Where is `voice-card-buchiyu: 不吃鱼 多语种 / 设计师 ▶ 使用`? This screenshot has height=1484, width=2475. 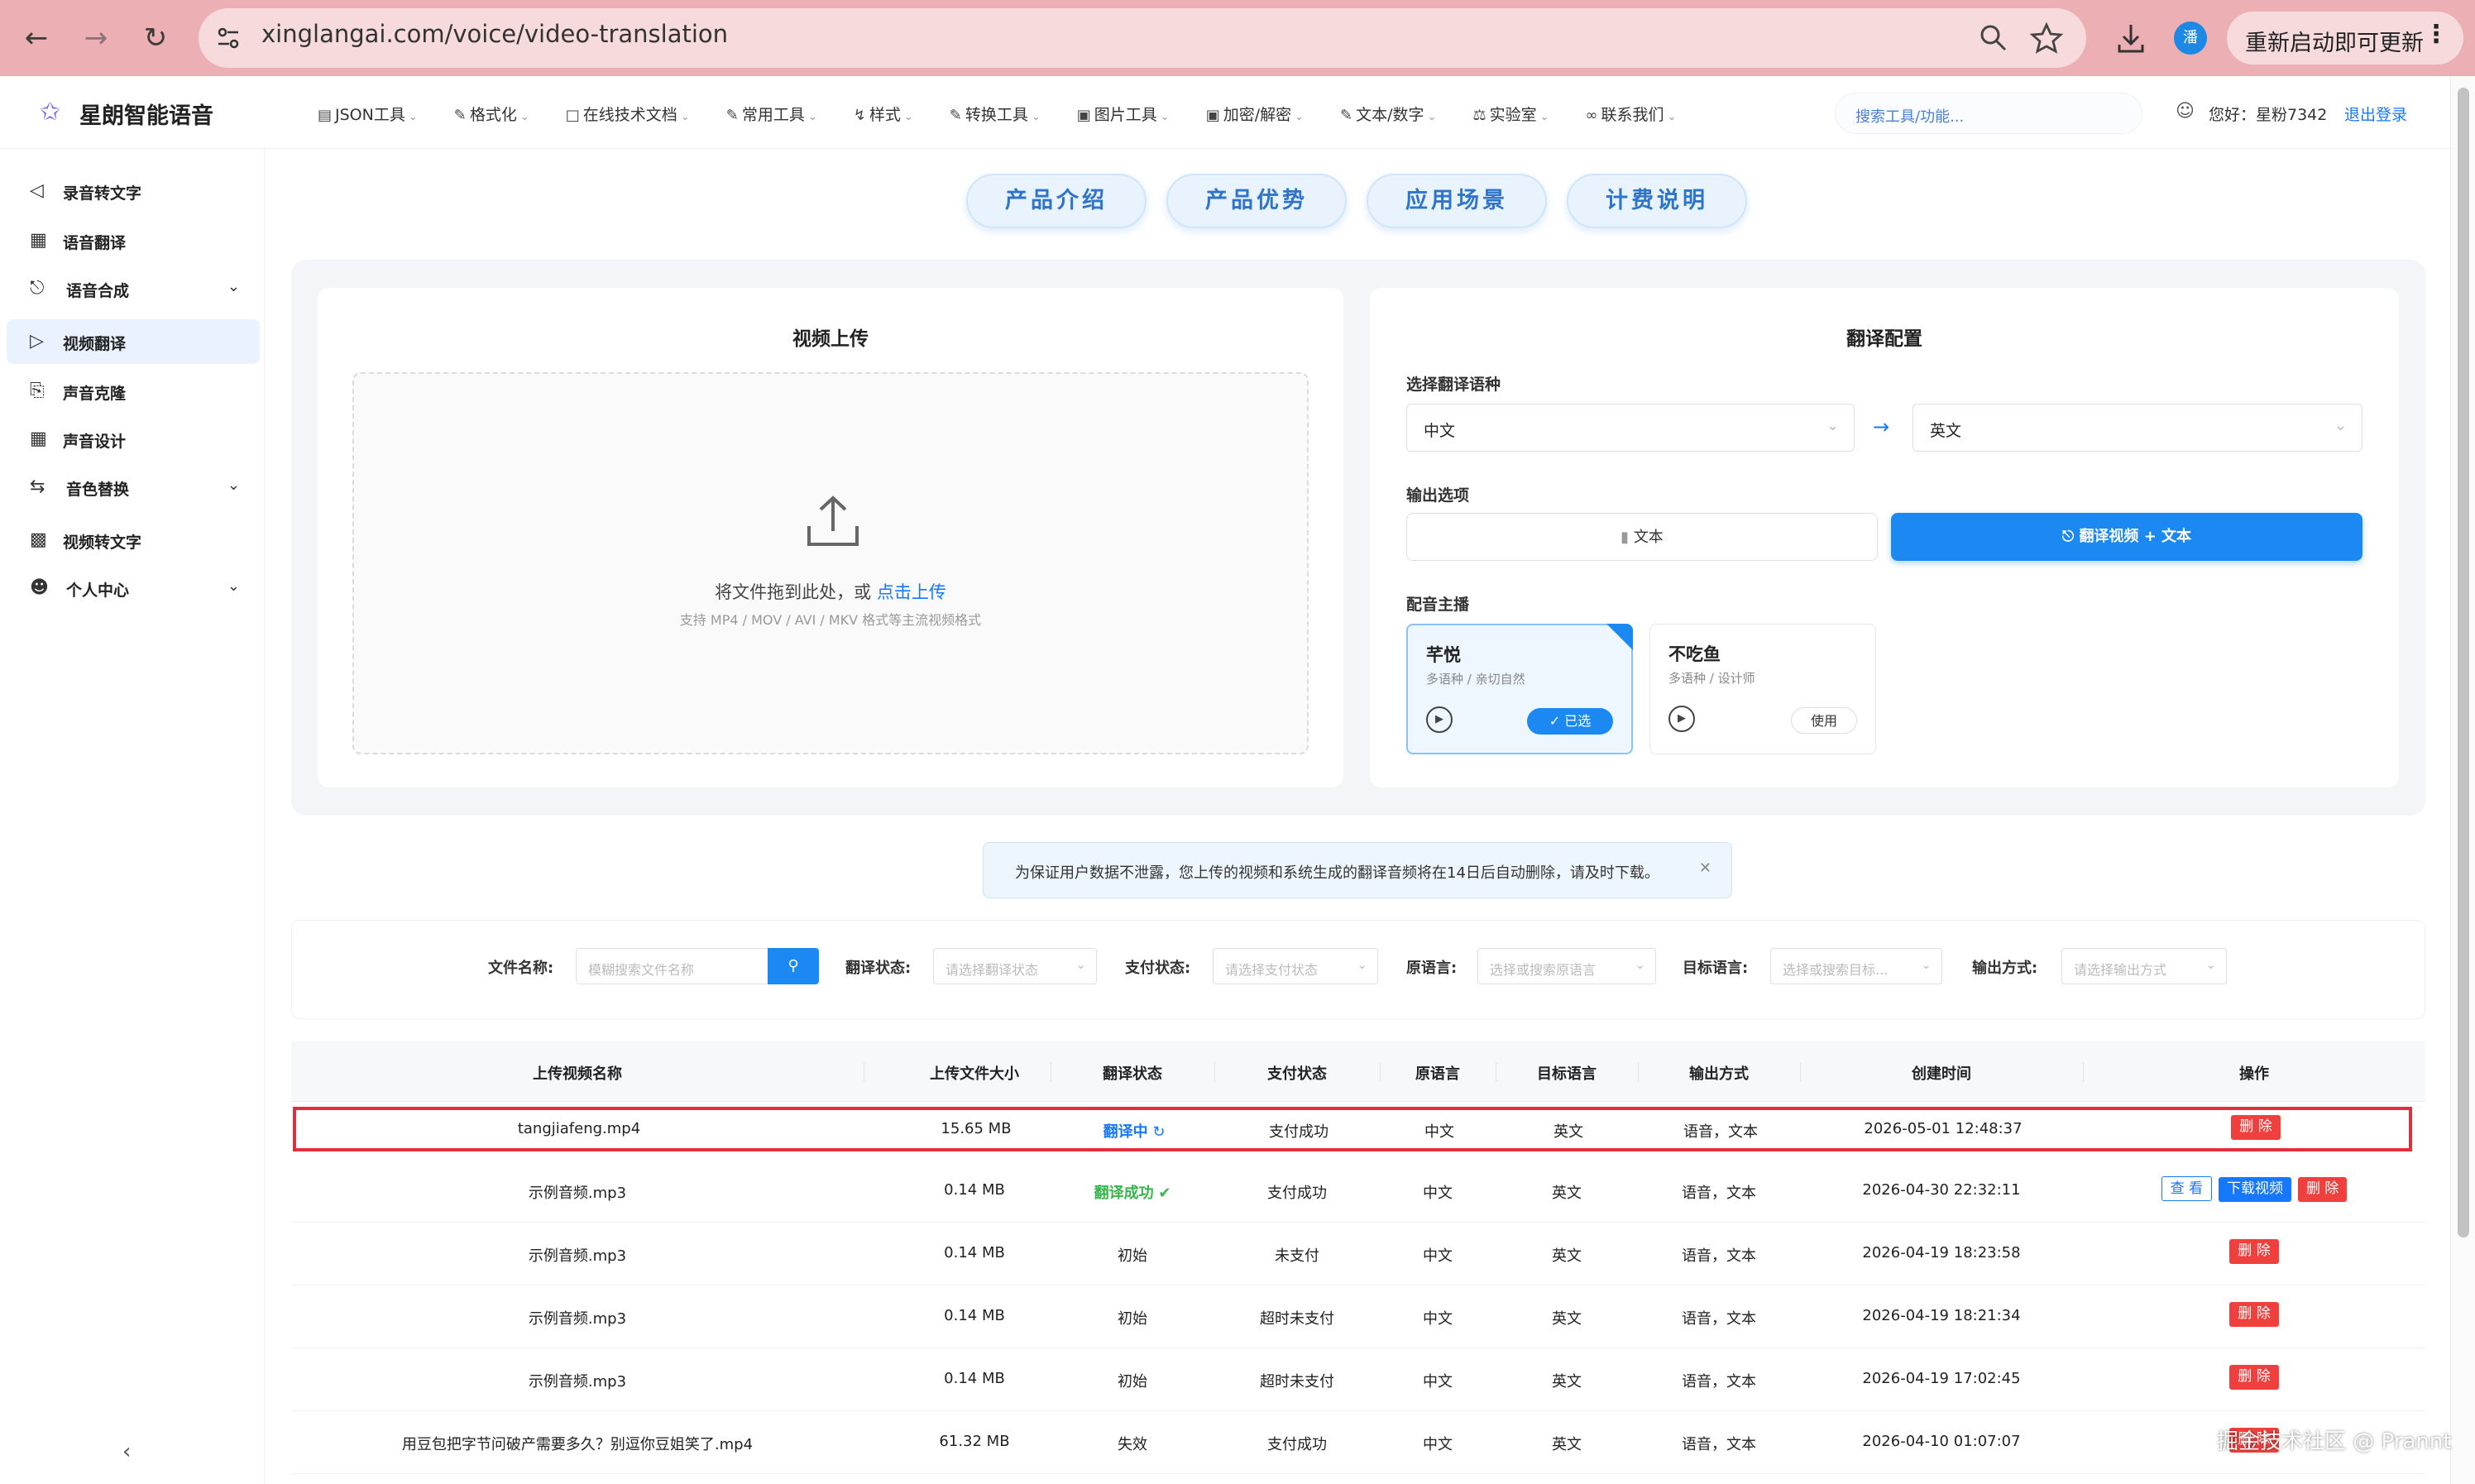
voice-card-buchiyu: 不吃鱼 多语种 / 设计师 ▶ 使用 is located at coordinates (1762, 689).